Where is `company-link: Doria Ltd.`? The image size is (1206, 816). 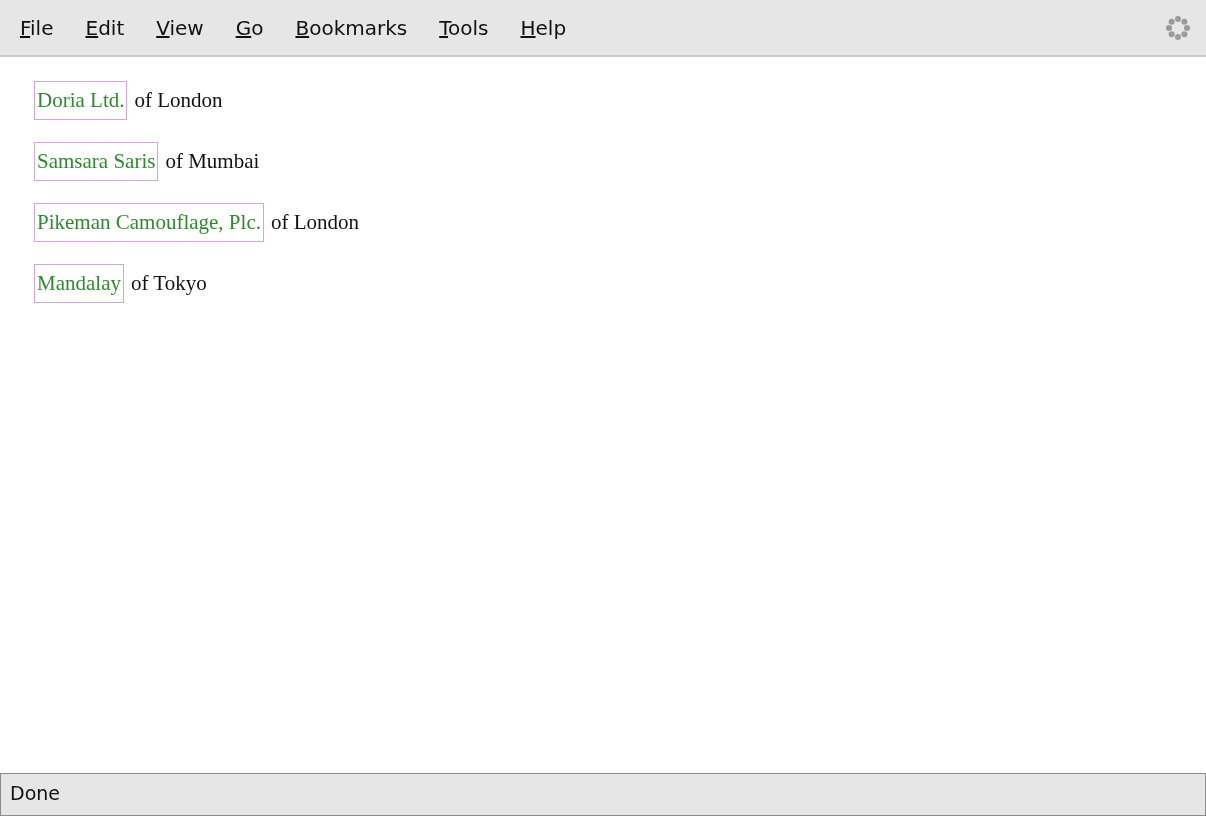
company-link: Doria Ltd. is located at coordinates (81, 100).